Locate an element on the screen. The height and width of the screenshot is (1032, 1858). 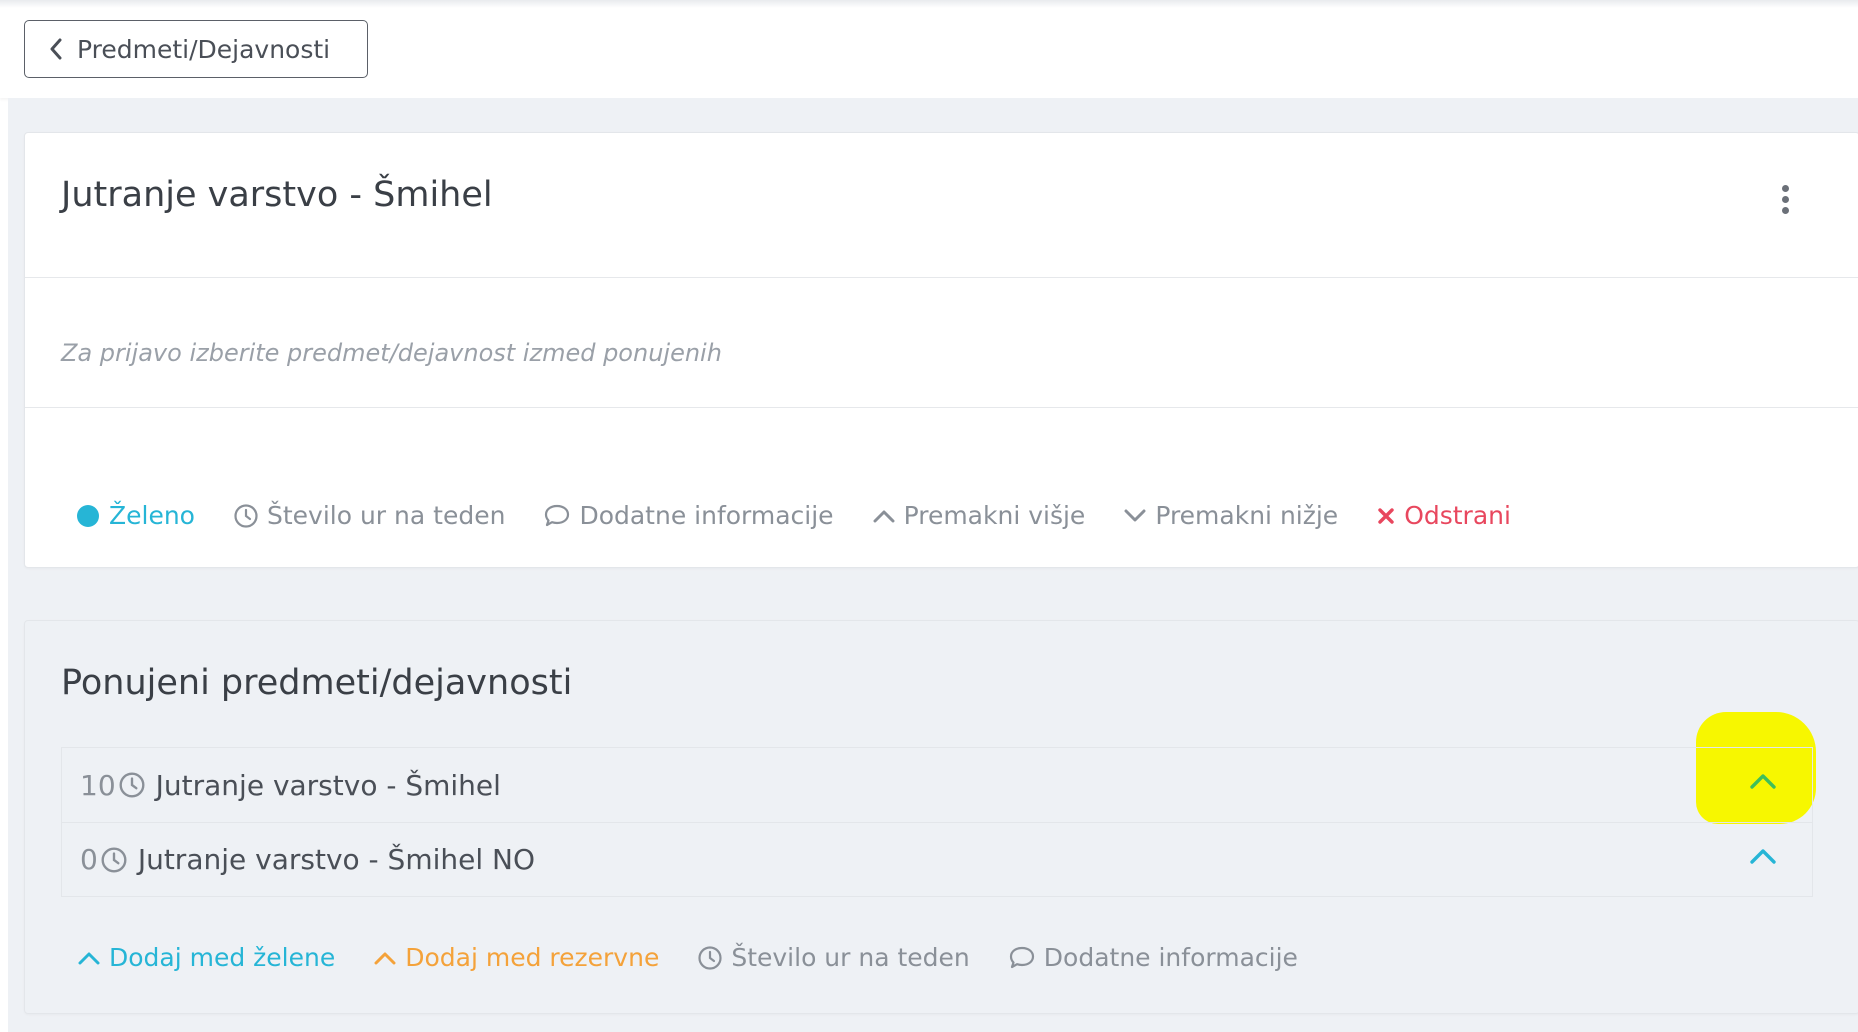
add-wanted-legend: Dodaj med želene is located at coordinates (206, 957).